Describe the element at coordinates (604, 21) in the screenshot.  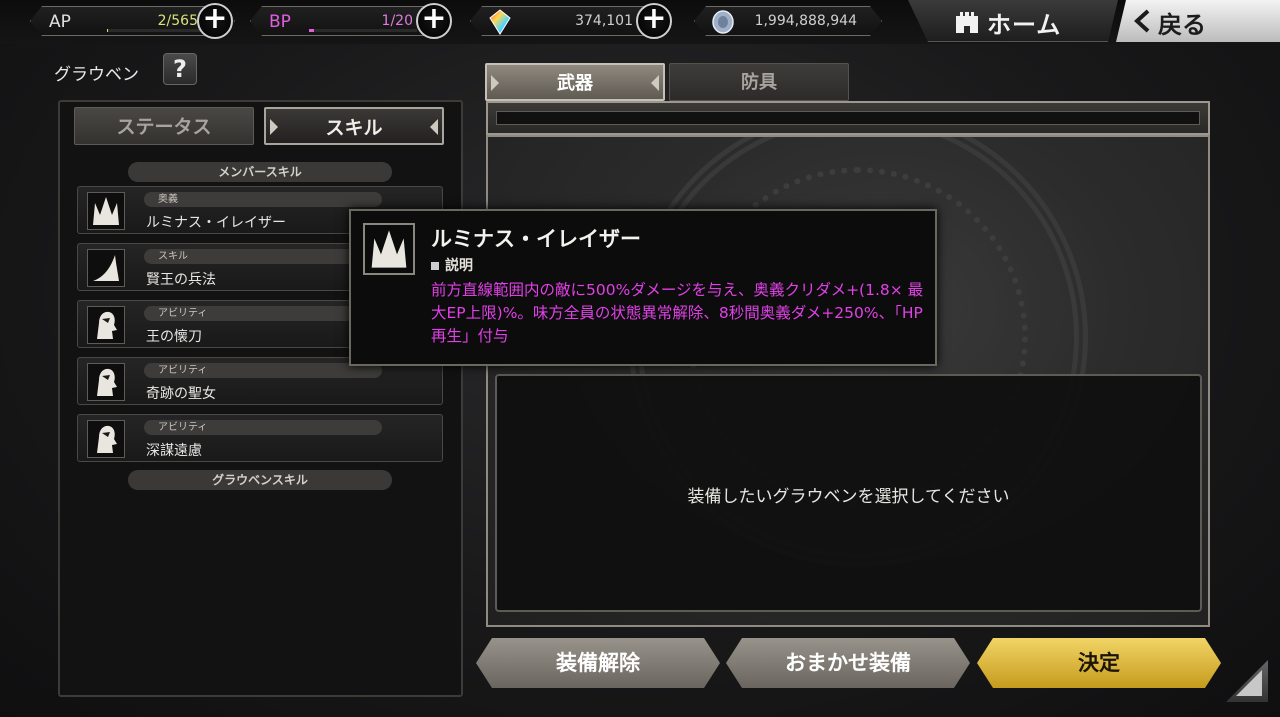
I see `crystal-value: 374,101` at that location.